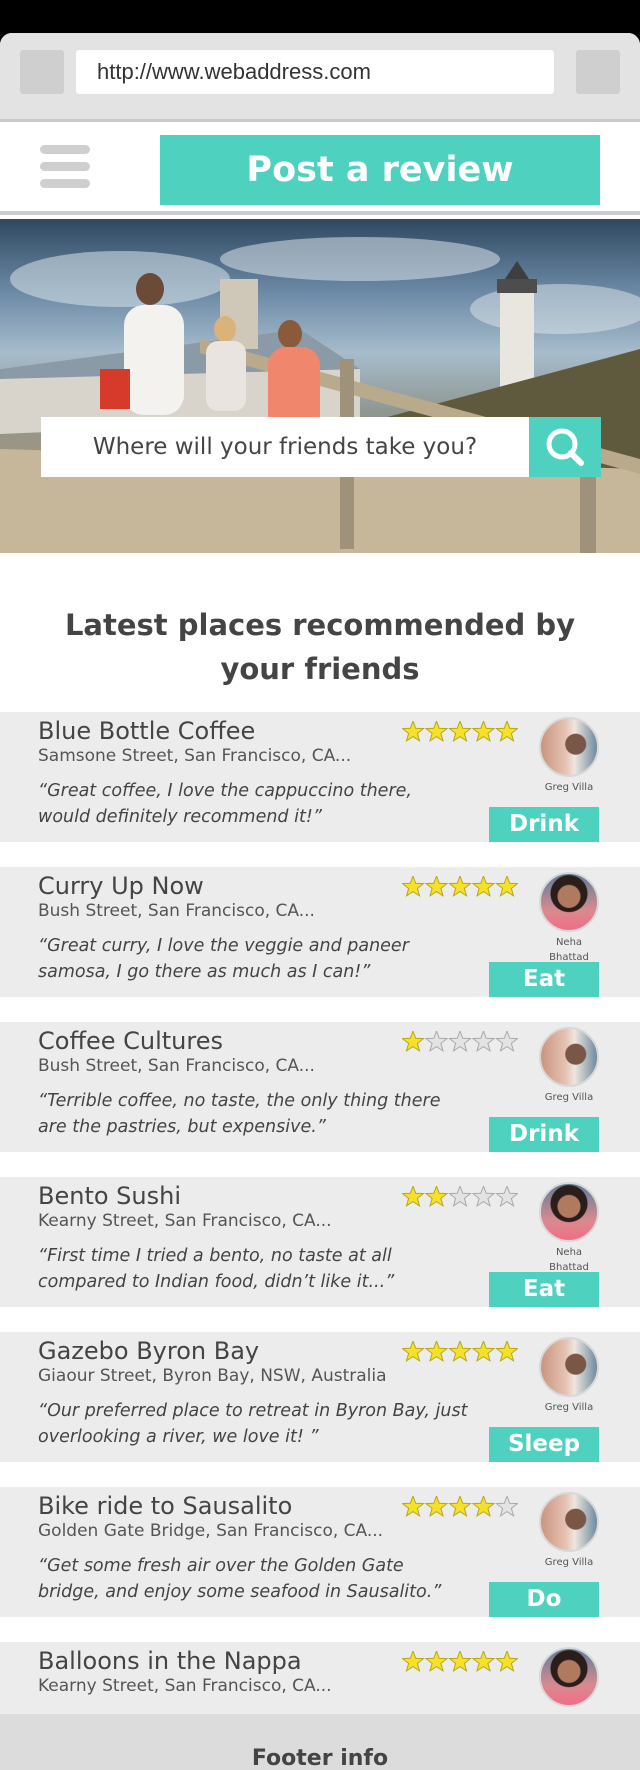 The height and width of the screenshot is (1770, 640). I want to click on browser-chrome: http://www.webaddress.com, so click(320, 77).